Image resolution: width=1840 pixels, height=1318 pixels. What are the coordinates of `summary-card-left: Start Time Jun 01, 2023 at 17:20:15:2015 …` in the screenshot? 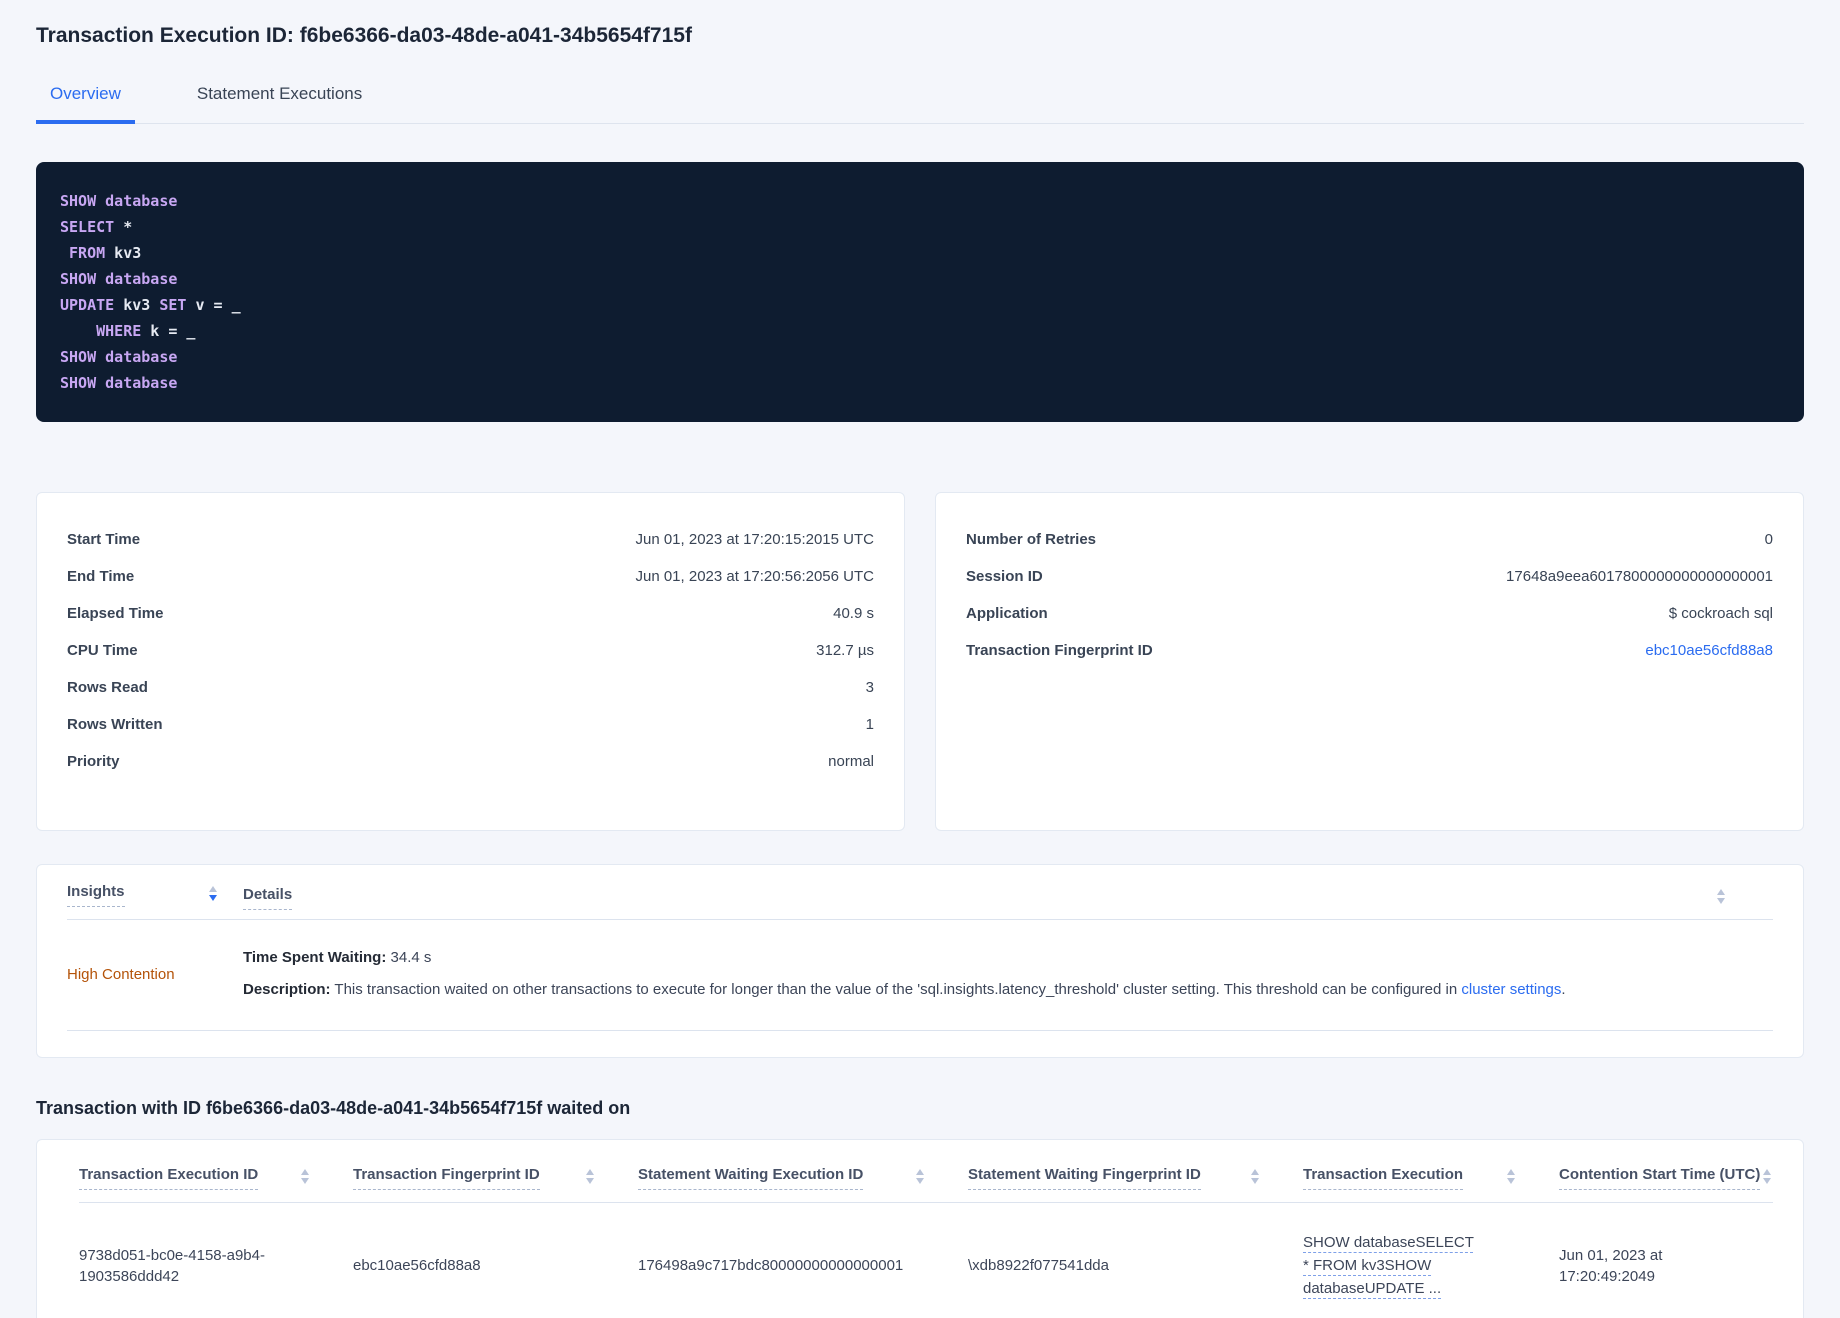 It's located at (470, 661).